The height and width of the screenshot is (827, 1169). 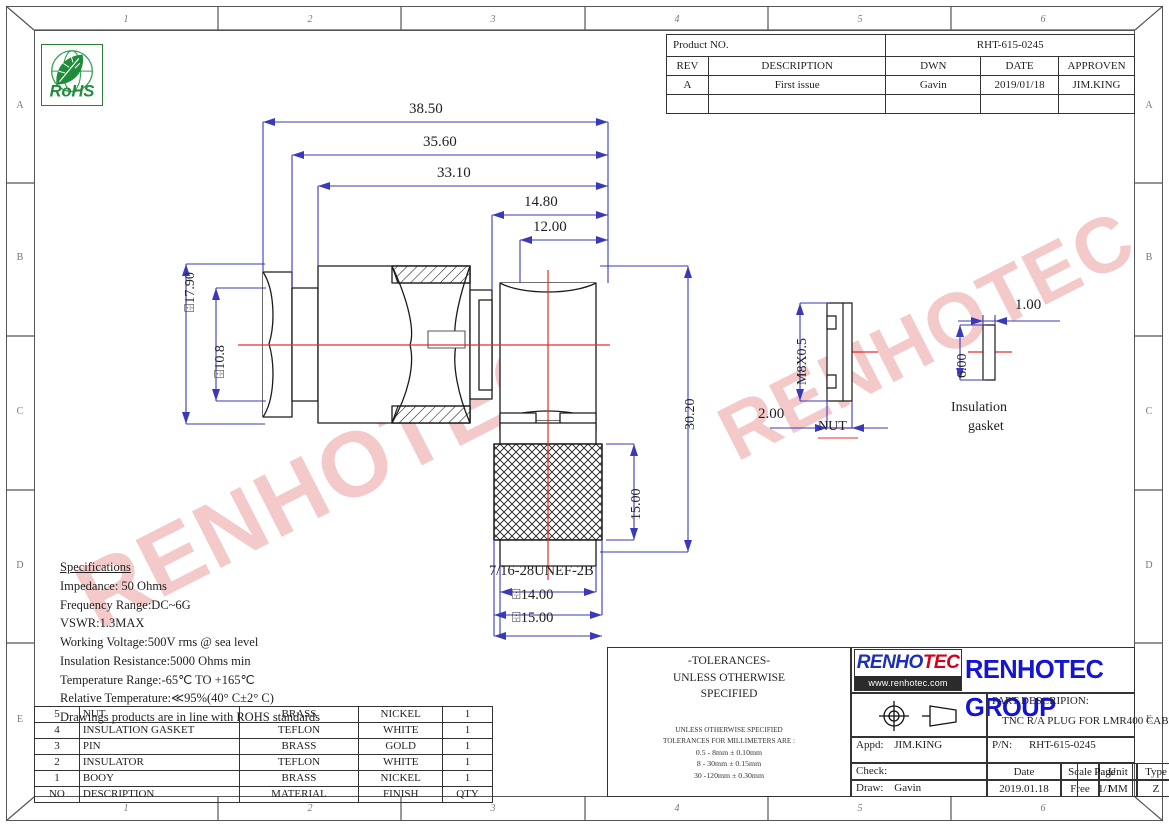 What do you see at coordinates (860, 19) in the screenshot?
I see `zone-top-5: 5` at bounding box center [860, 19].